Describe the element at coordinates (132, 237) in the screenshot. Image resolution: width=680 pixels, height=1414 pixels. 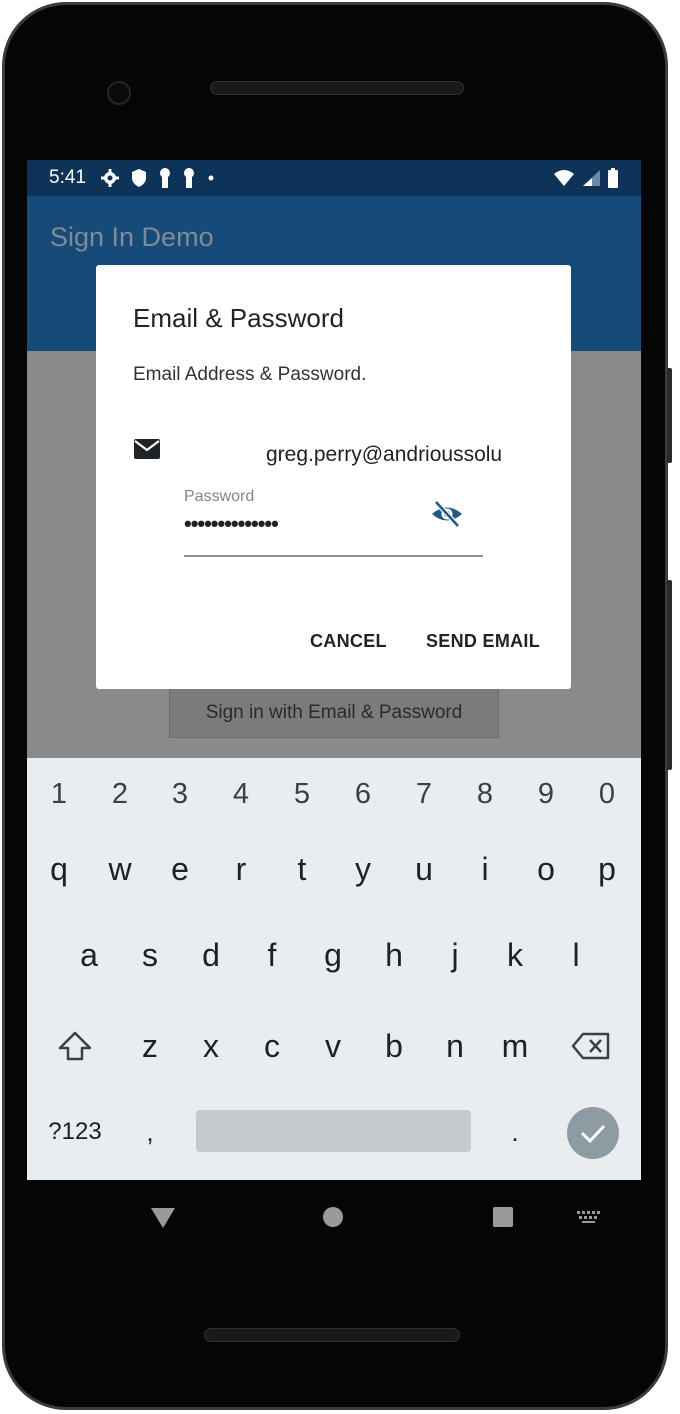
I see `app-title: Sign In Demo` at that location.